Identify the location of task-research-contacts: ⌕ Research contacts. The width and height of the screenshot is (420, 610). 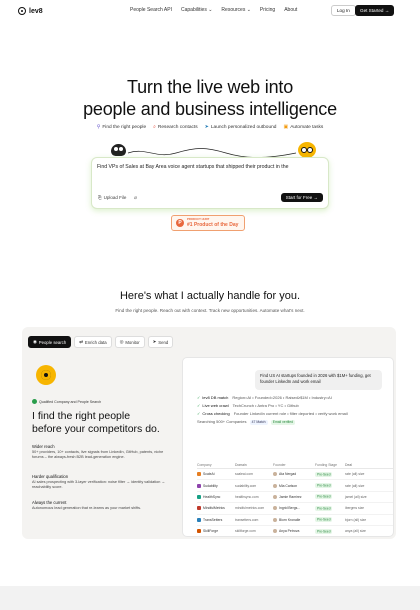
(175, 127).